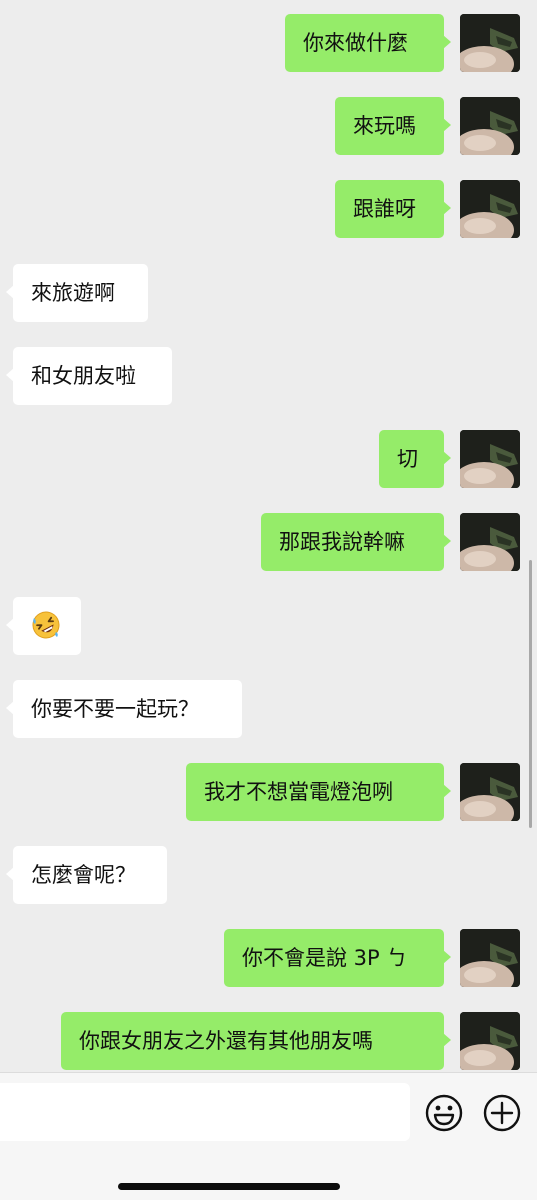 This screenshot has width=537, height=1200. What do you see at coordinates (502, 1113) in the screenshot?
I see `plus-circle-icon` at bounding box center [502, 1113].